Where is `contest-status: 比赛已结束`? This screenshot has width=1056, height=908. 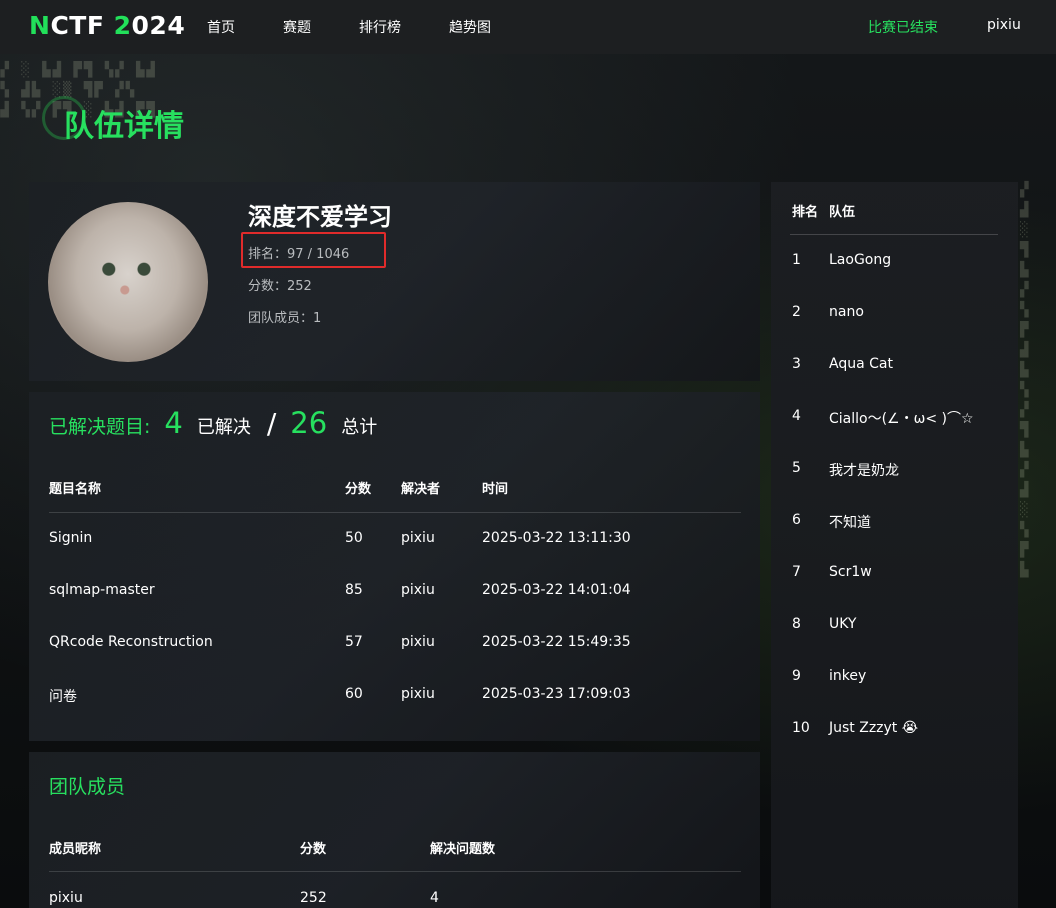 contest-status: 比赛已结束 is located at coordinates (903, 28).